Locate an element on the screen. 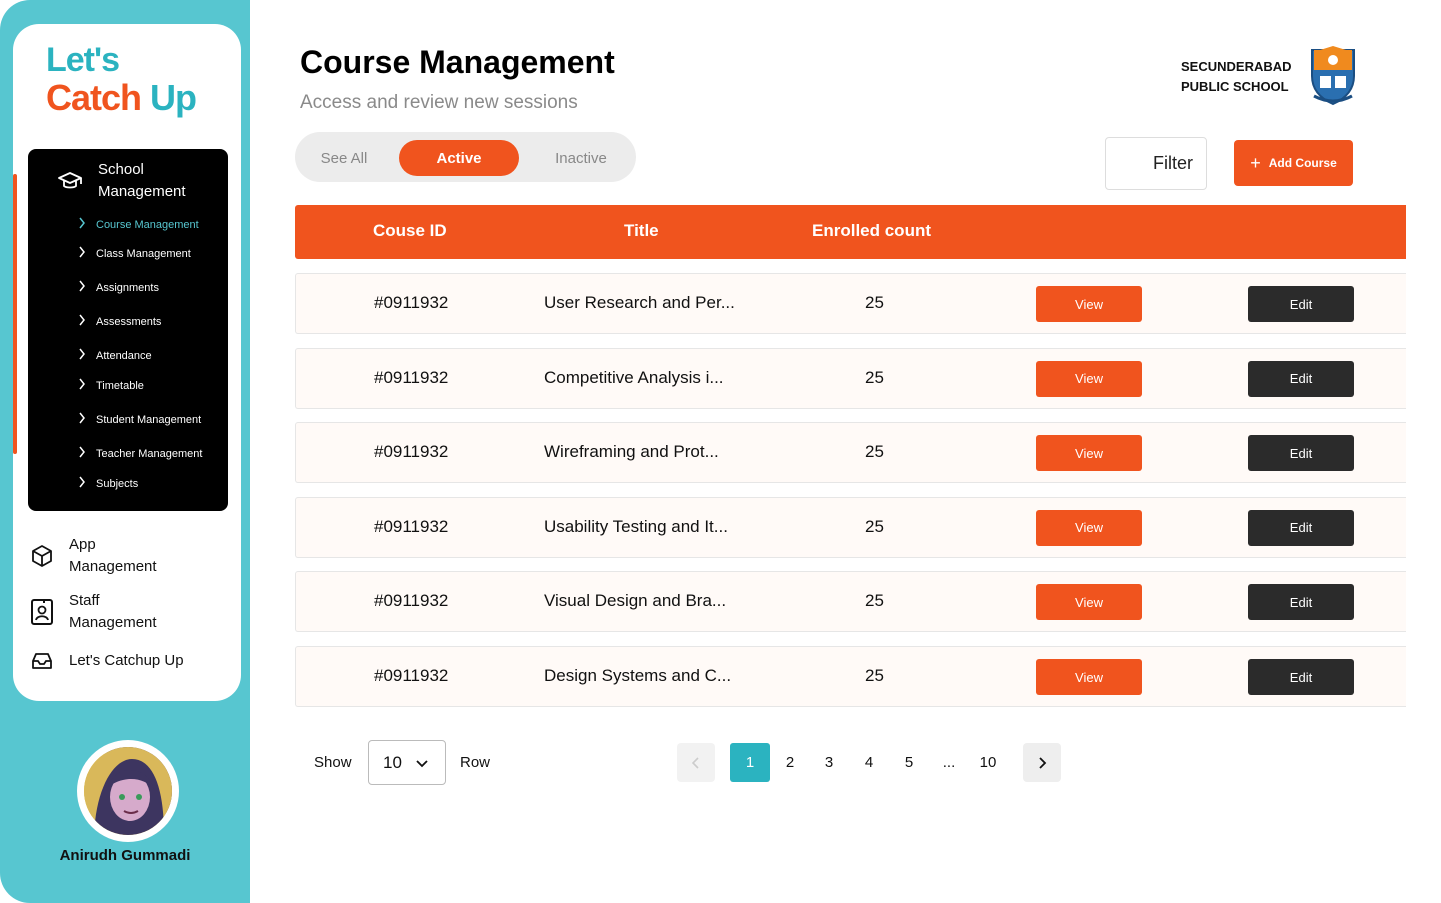 The height and width of the screenshot is (903, 1441). school-name-line1: SECUNDERABAD is located at coordinates (1236, 66).